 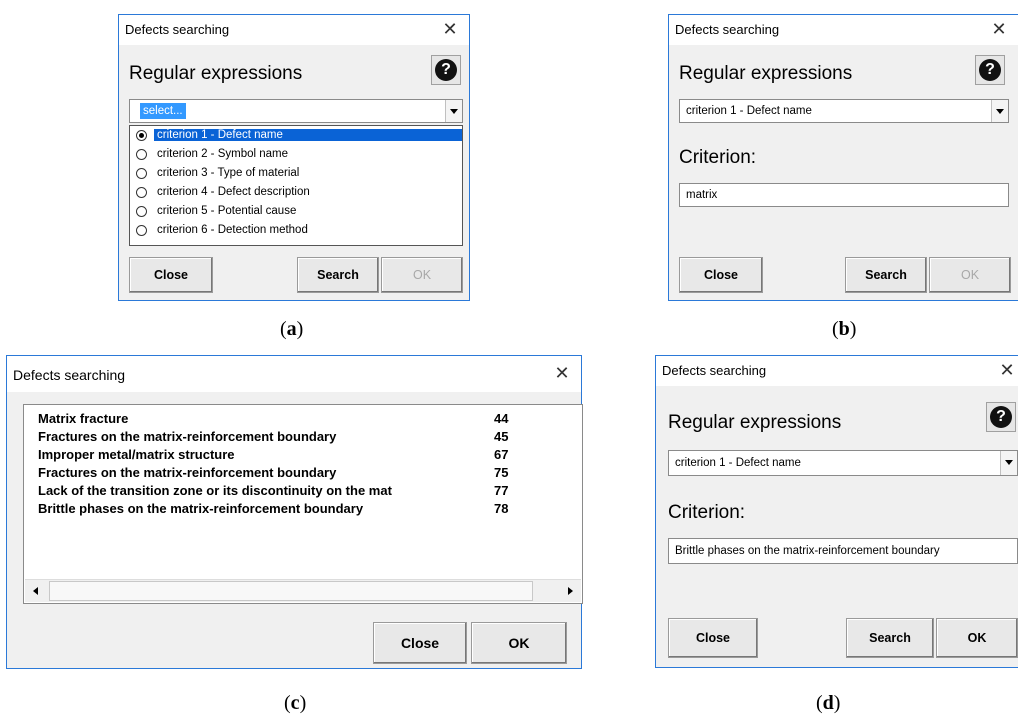 What do you see at coordinates (296, 155) in the screenshot?
I see `criterion-option-2: criterion 2 - Symbol name` at bounding box center [296, 155].